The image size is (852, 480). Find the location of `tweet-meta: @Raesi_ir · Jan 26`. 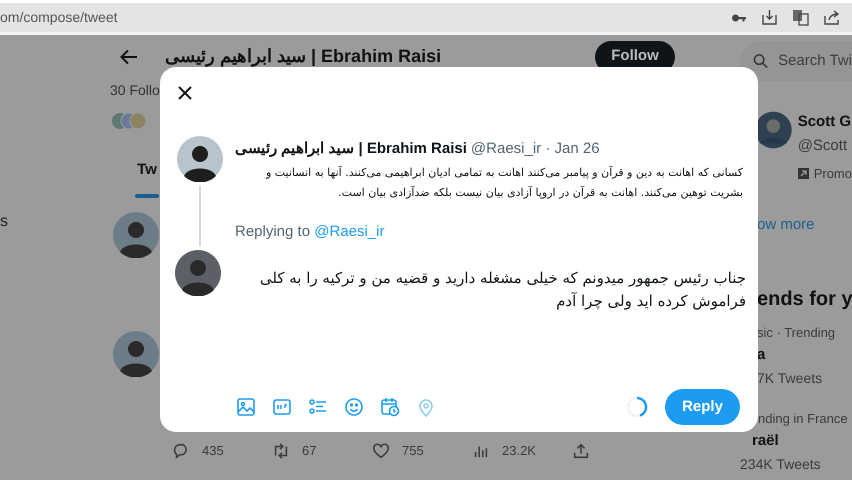

tweet-meta: @Raesi_ir · Jan 26 is located at coordinates (535, 148).